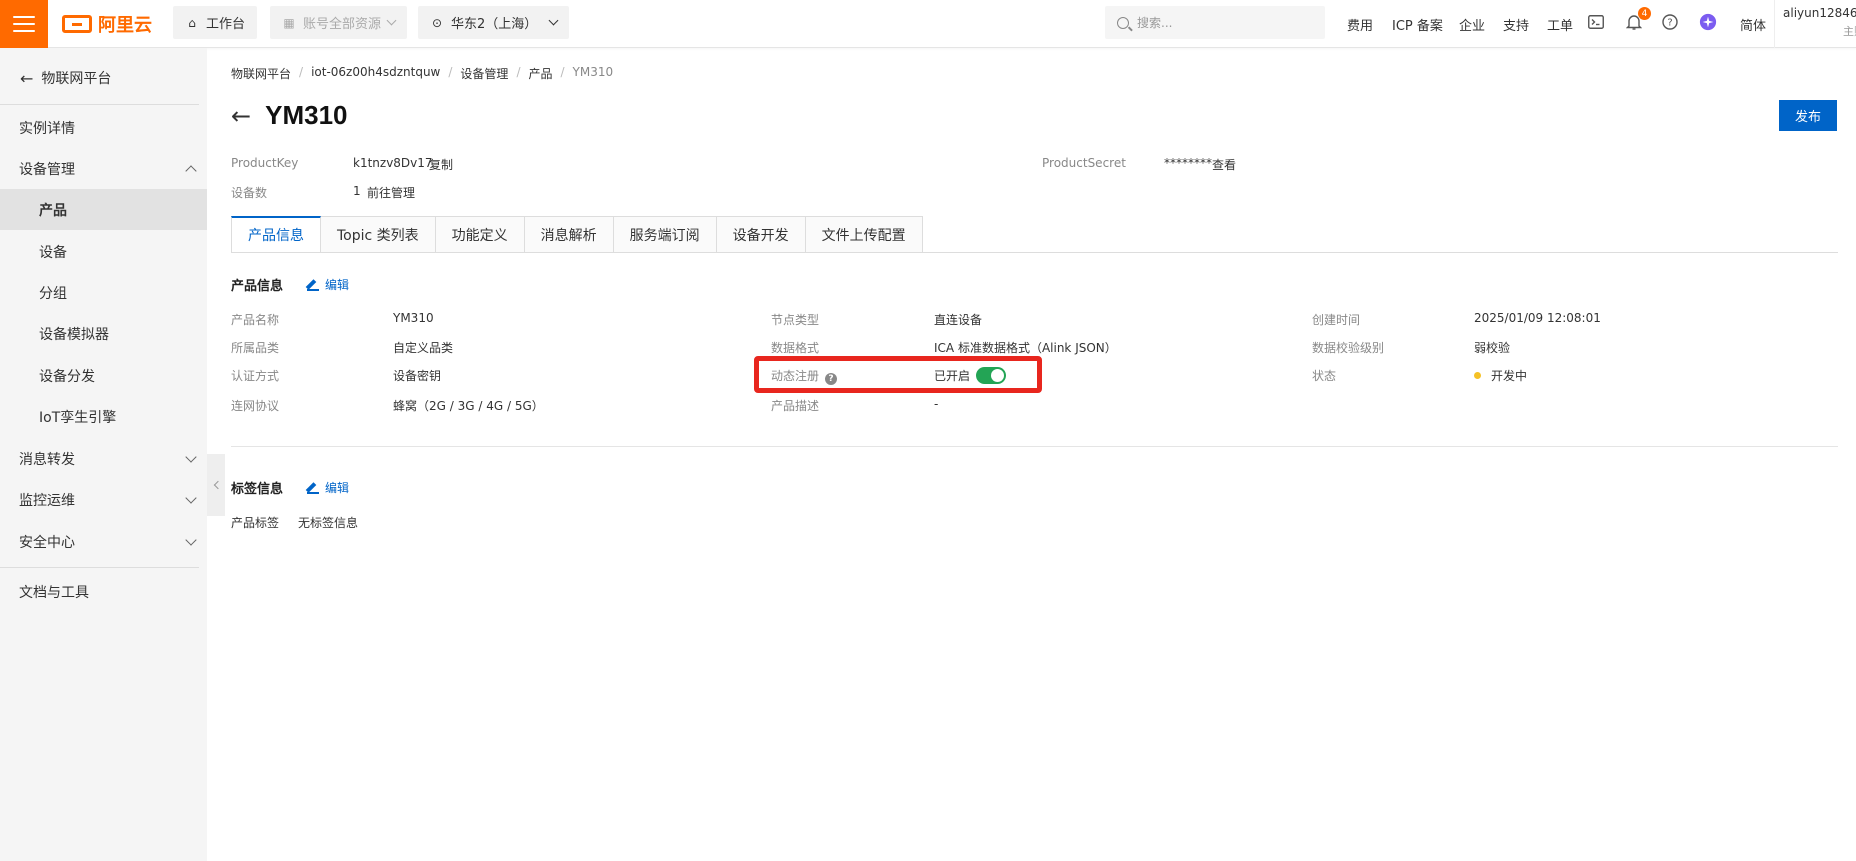 This screenshot has width=1856, height=861. I want to click on validation-level-value: 弱校验, so click(1492, 348).